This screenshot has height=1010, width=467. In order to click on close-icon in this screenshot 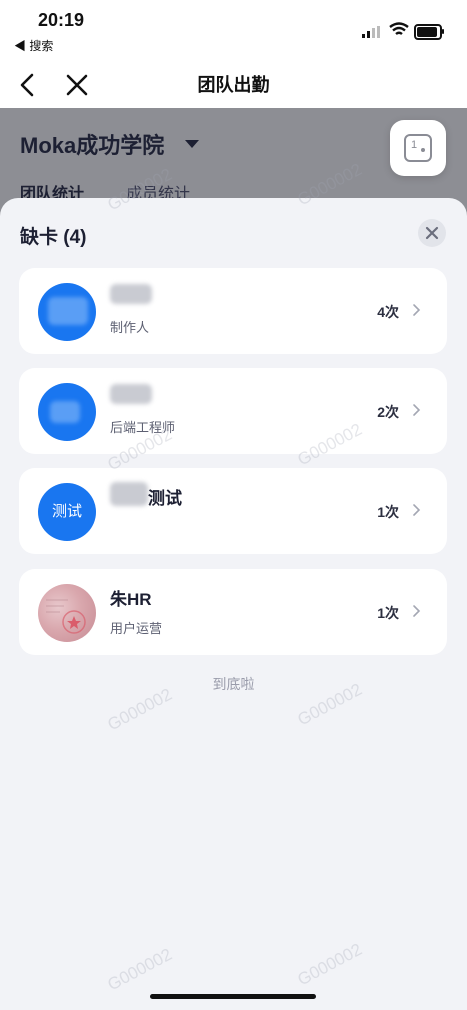, I will do `click(432, 233)`.